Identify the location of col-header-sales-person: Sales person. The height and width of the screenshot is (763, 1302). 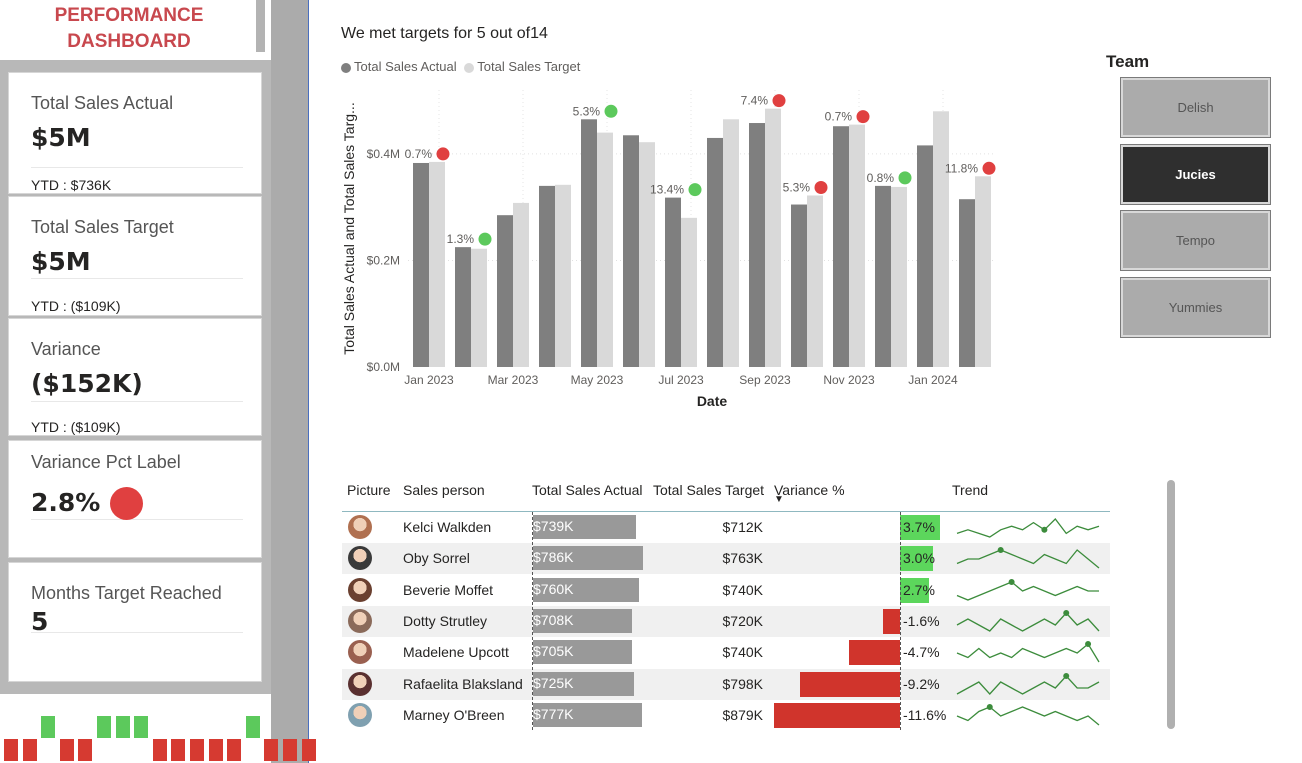
(444, 490).